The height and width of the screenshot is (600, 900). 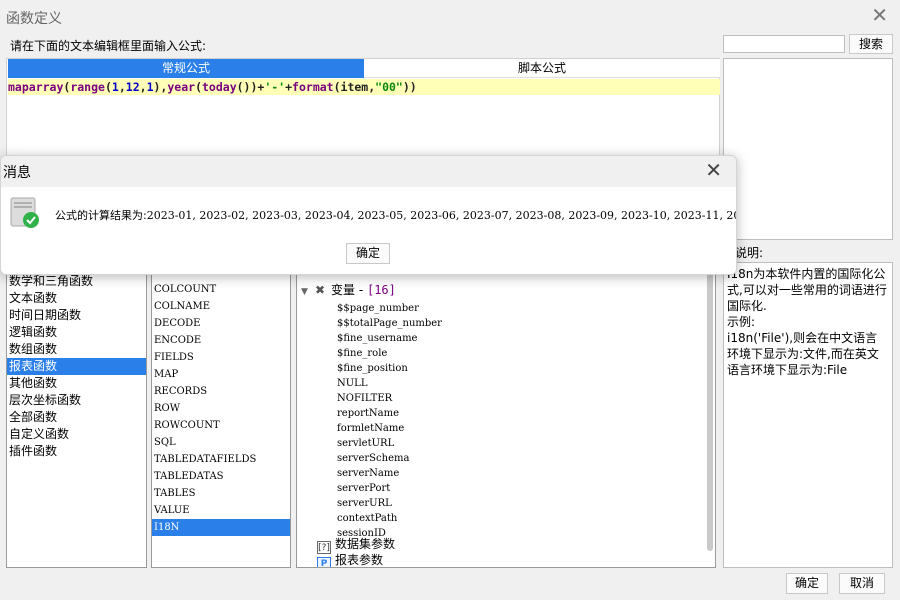 I want to click on search-input, so click(x=784, y=44).